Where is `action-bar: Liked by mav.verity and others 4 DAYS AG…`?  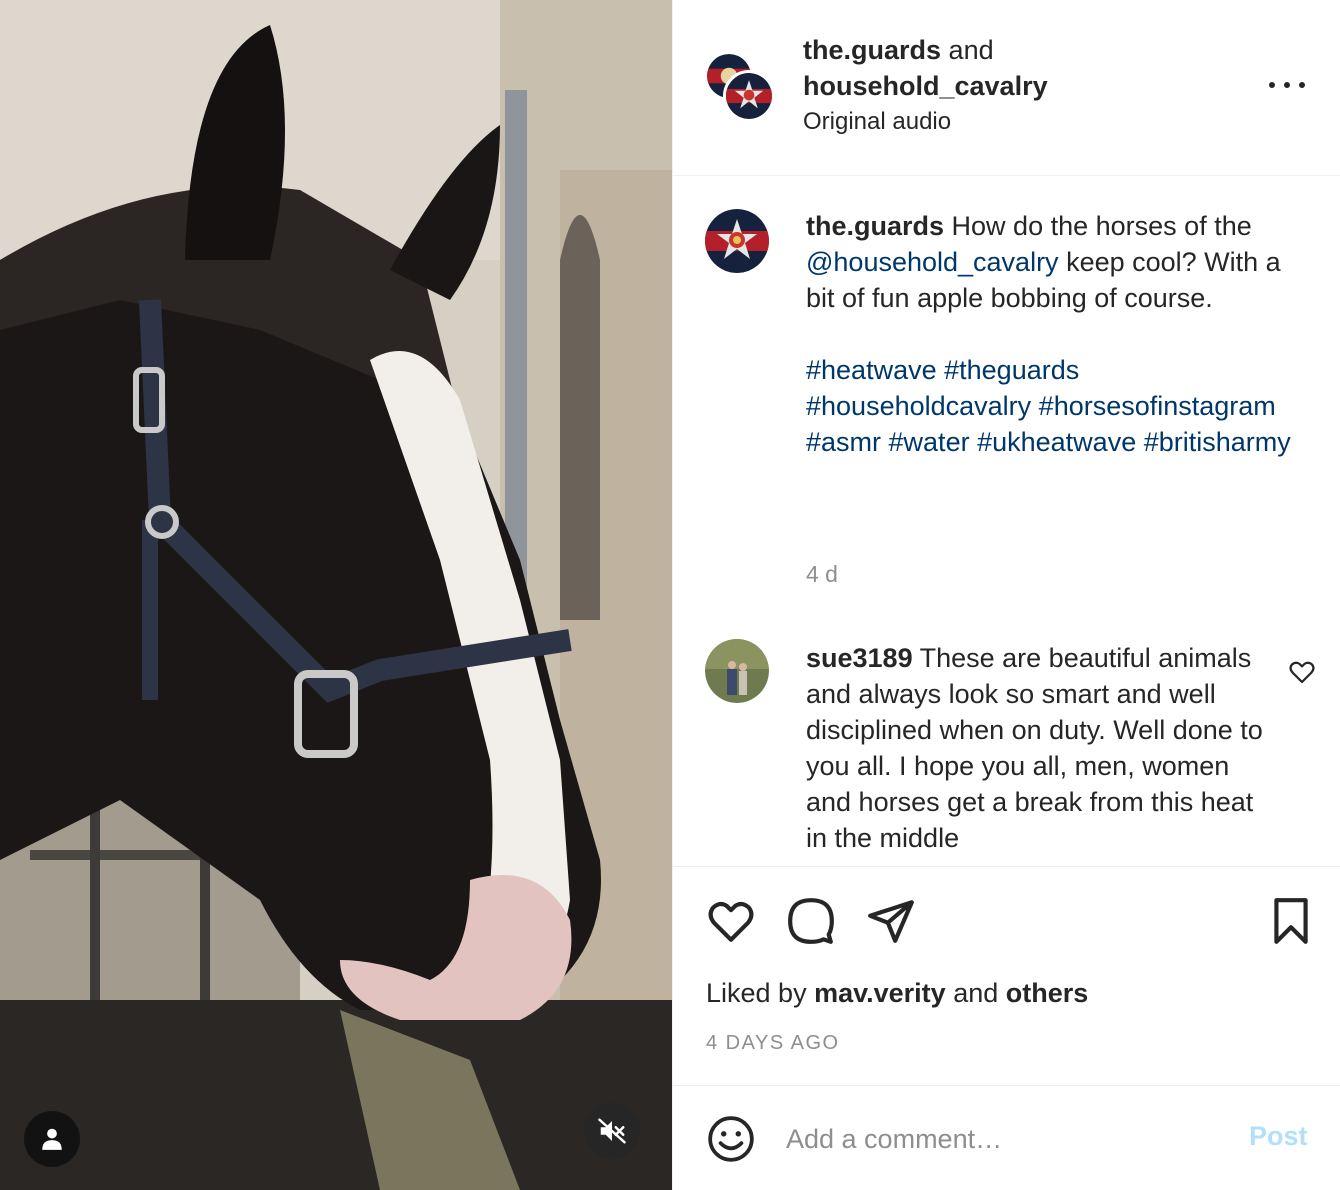 action-bar: Liked by mav.verity and others 4 DAYS AG… is located at coordinates (1006, 977).